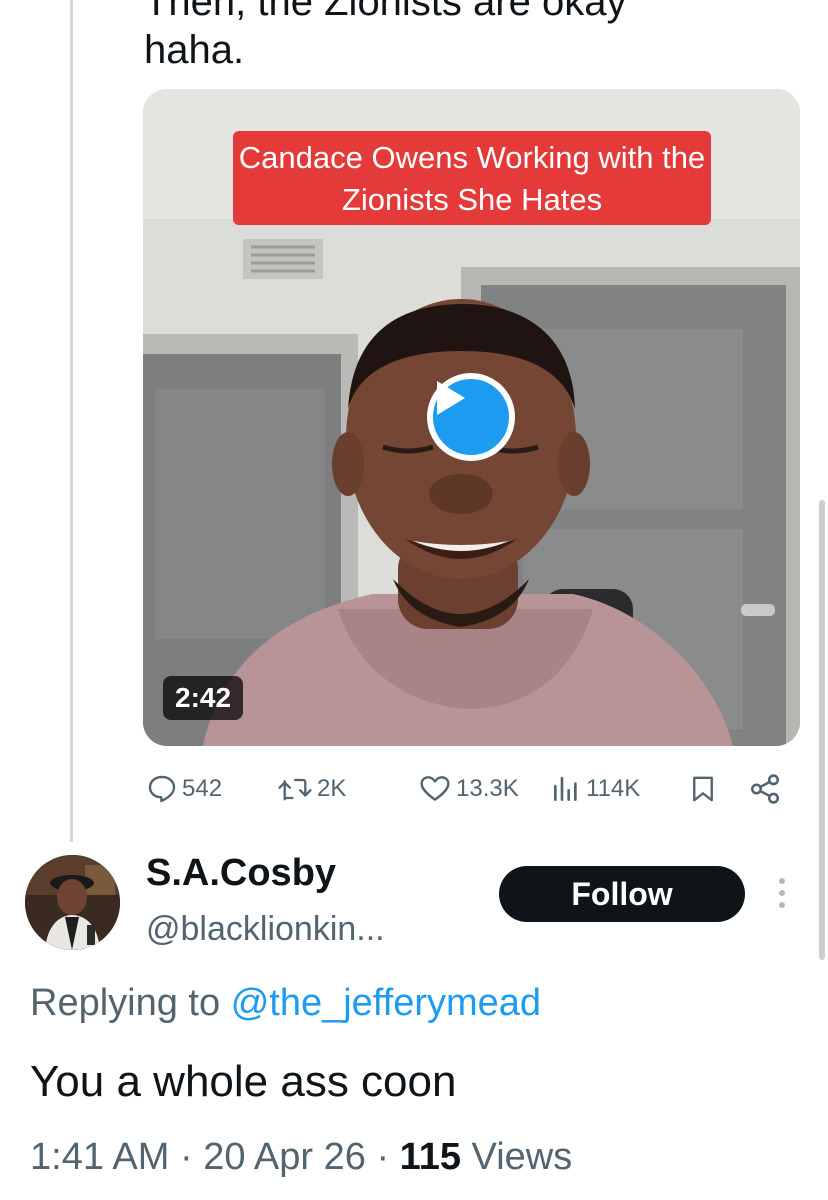 The image size is (828, 1200). Describe the element at coordinates (71, 421) in the screenshot. I see `thread-connector-line` at that location.